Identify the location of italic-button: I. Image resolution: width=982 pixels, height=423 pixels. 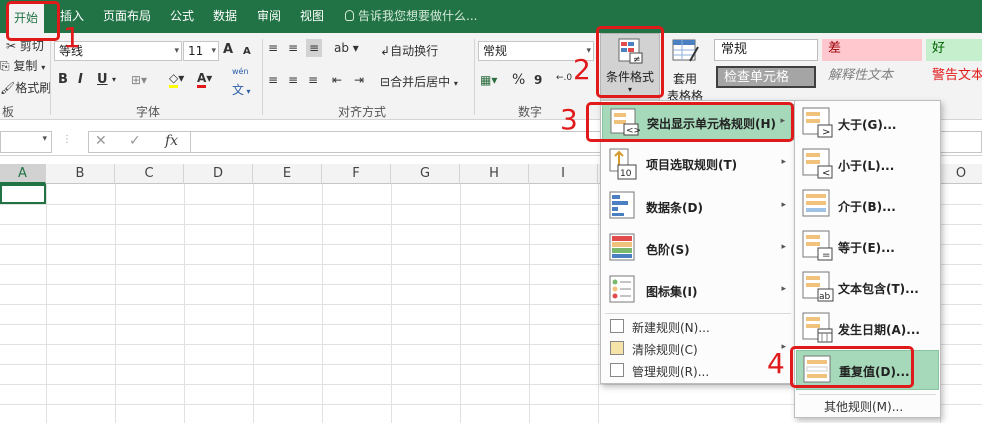
(80, 80).